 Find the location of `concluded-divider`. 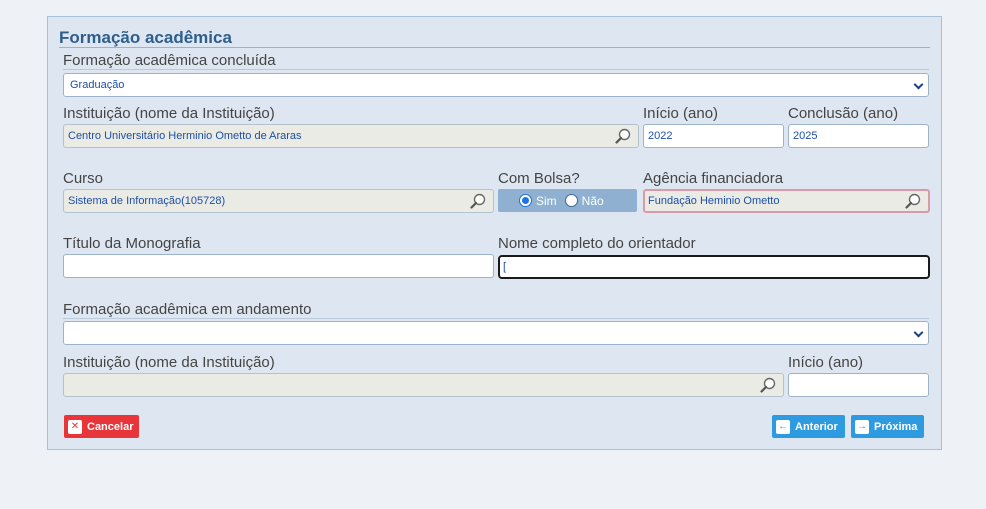

concluded-divider is located at coordinates (496, 69).